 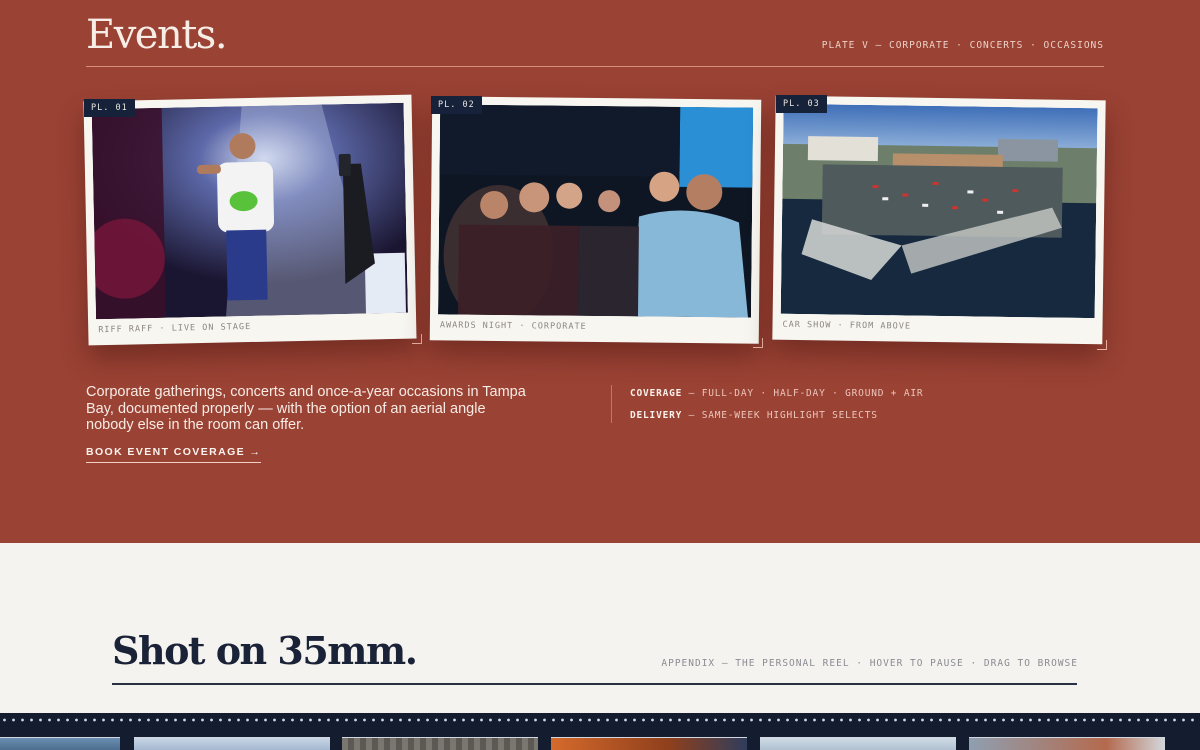 I want to click on plate-tag: PL. 03, so click(x=801, y=104).